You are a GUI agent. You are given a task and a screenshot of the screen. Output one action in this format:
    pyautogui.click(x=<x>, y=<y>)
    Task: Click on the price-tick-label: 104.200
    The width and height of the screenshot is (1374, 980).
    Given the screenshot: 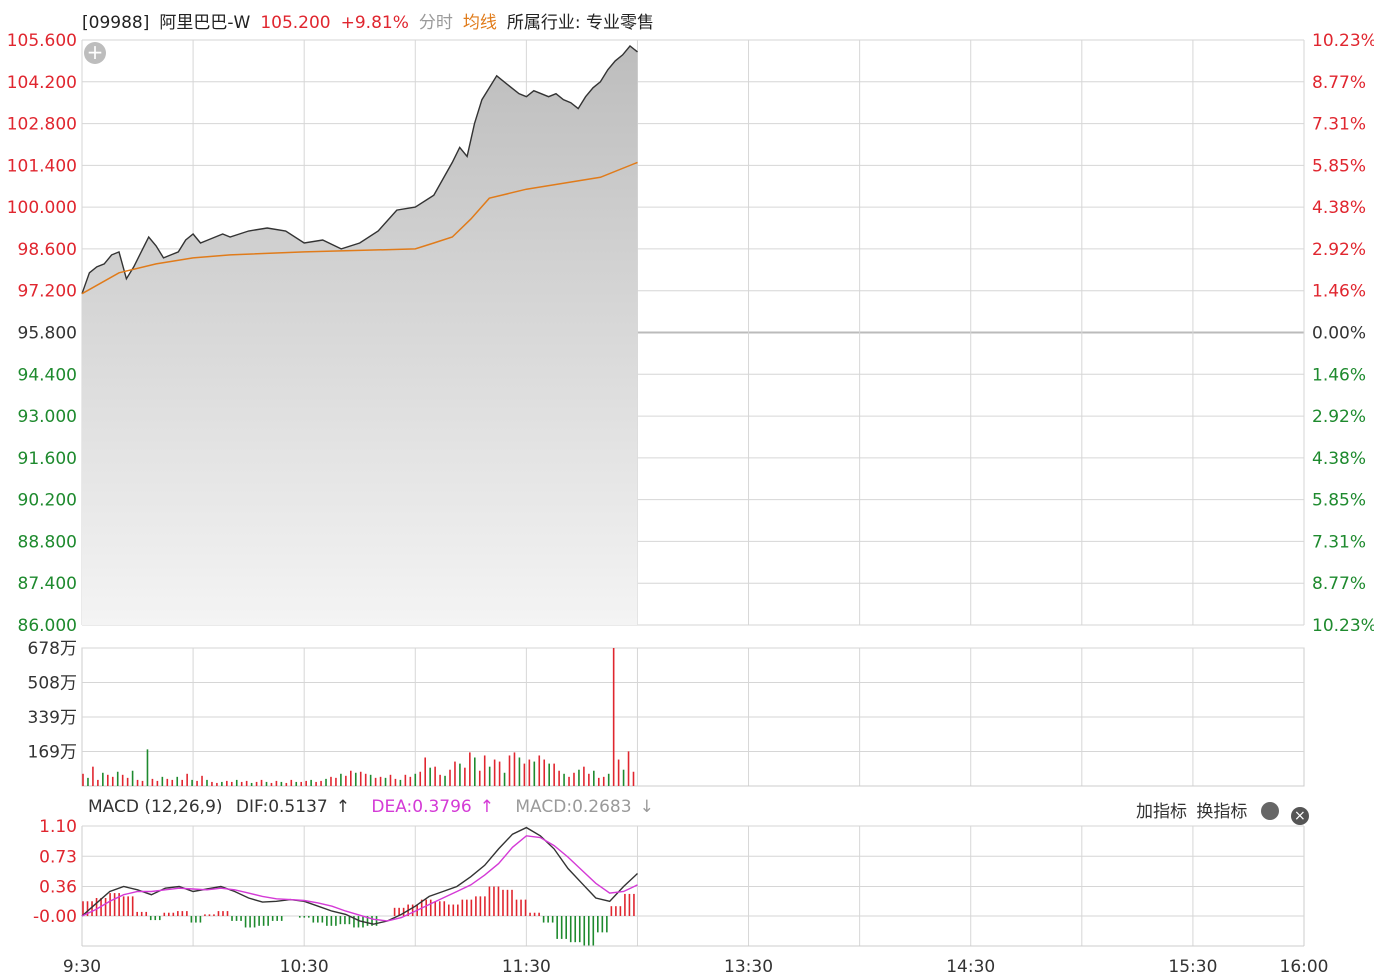 What is the action you would take?
    pyautogui.click(x=42, y=83)
    